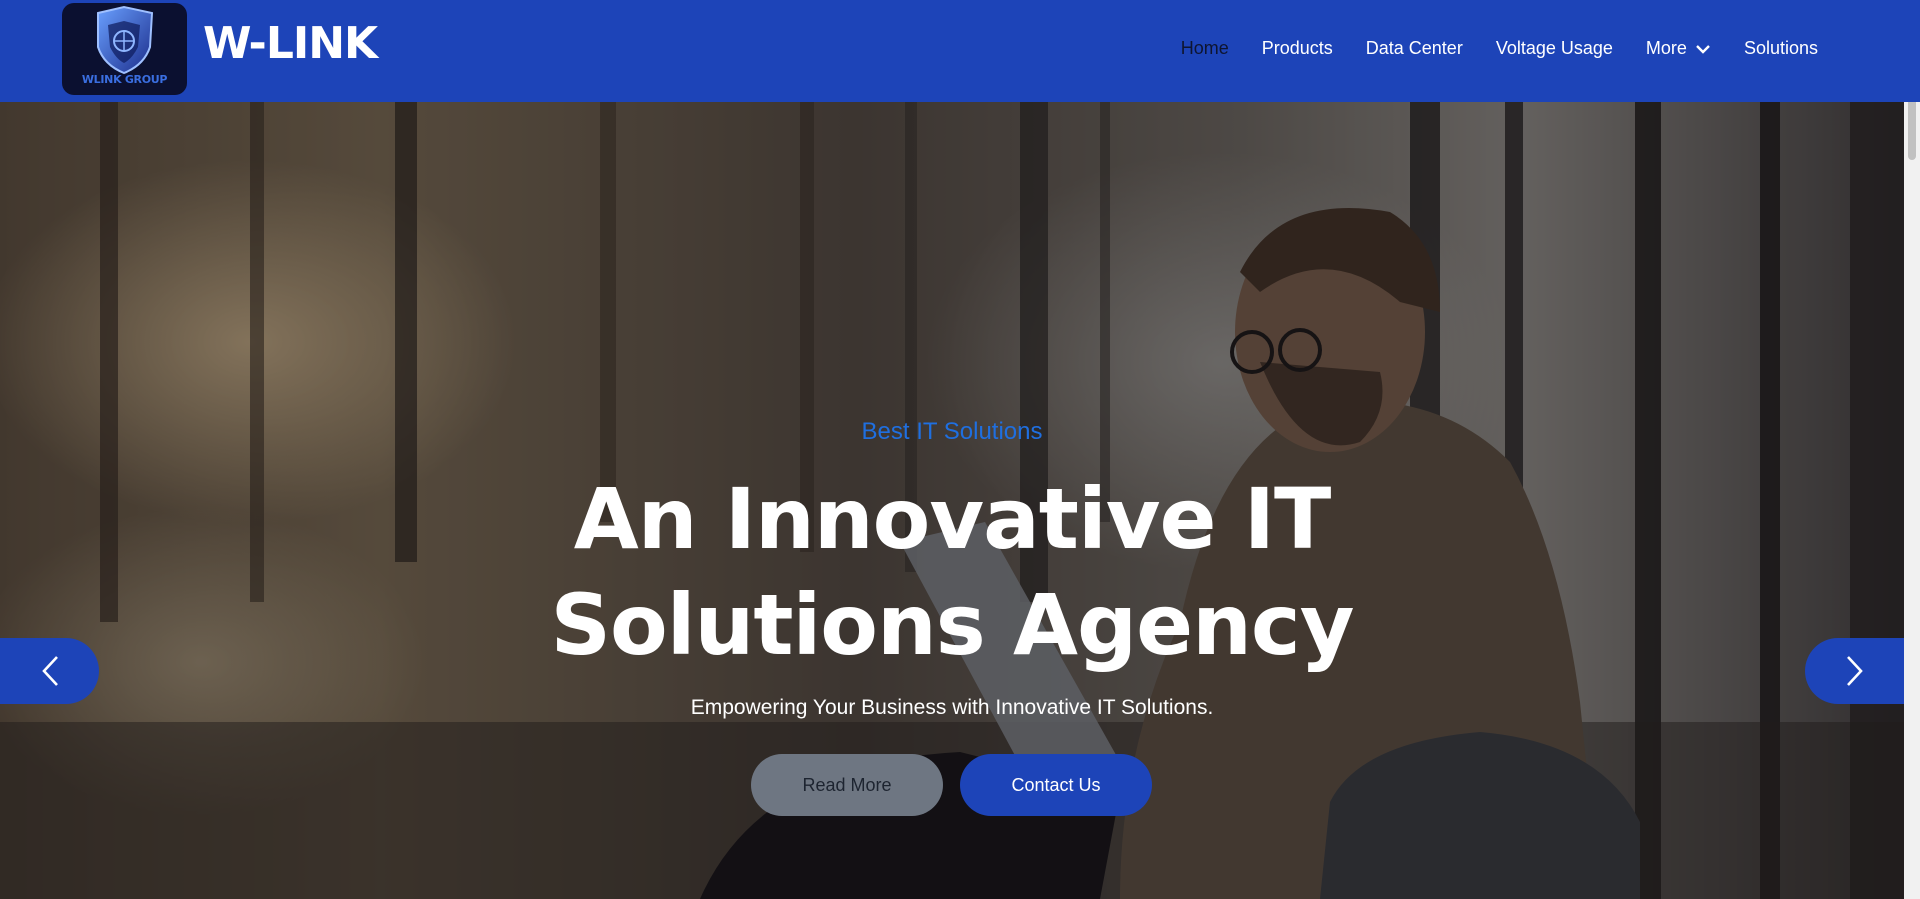 This screenshot has width=1920, height=899. I want to click on nav-item-more: More, so click(1678, 48).